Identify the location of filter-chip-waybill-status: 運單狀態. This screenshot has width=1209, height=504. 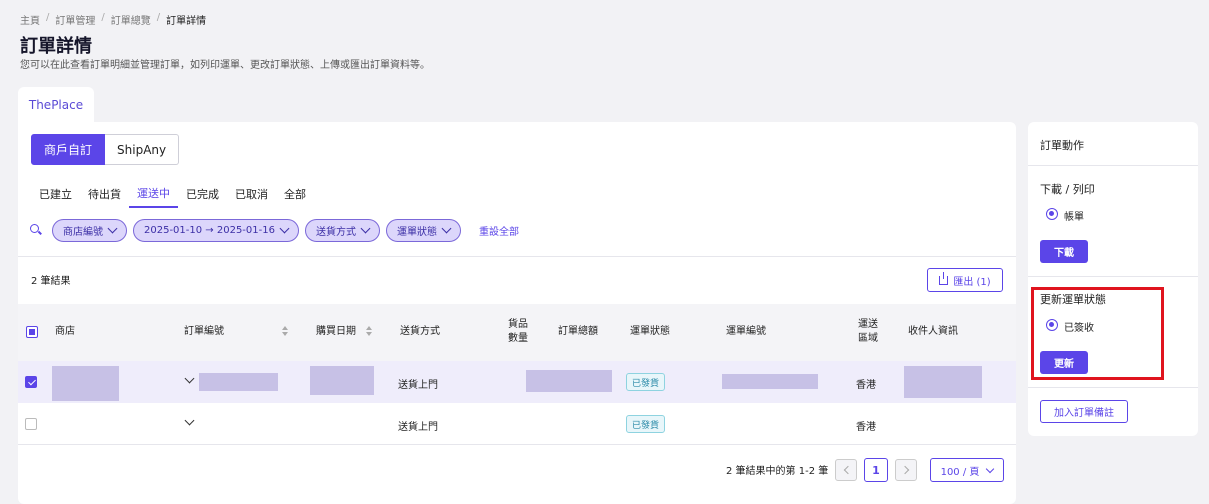
(423, 230).